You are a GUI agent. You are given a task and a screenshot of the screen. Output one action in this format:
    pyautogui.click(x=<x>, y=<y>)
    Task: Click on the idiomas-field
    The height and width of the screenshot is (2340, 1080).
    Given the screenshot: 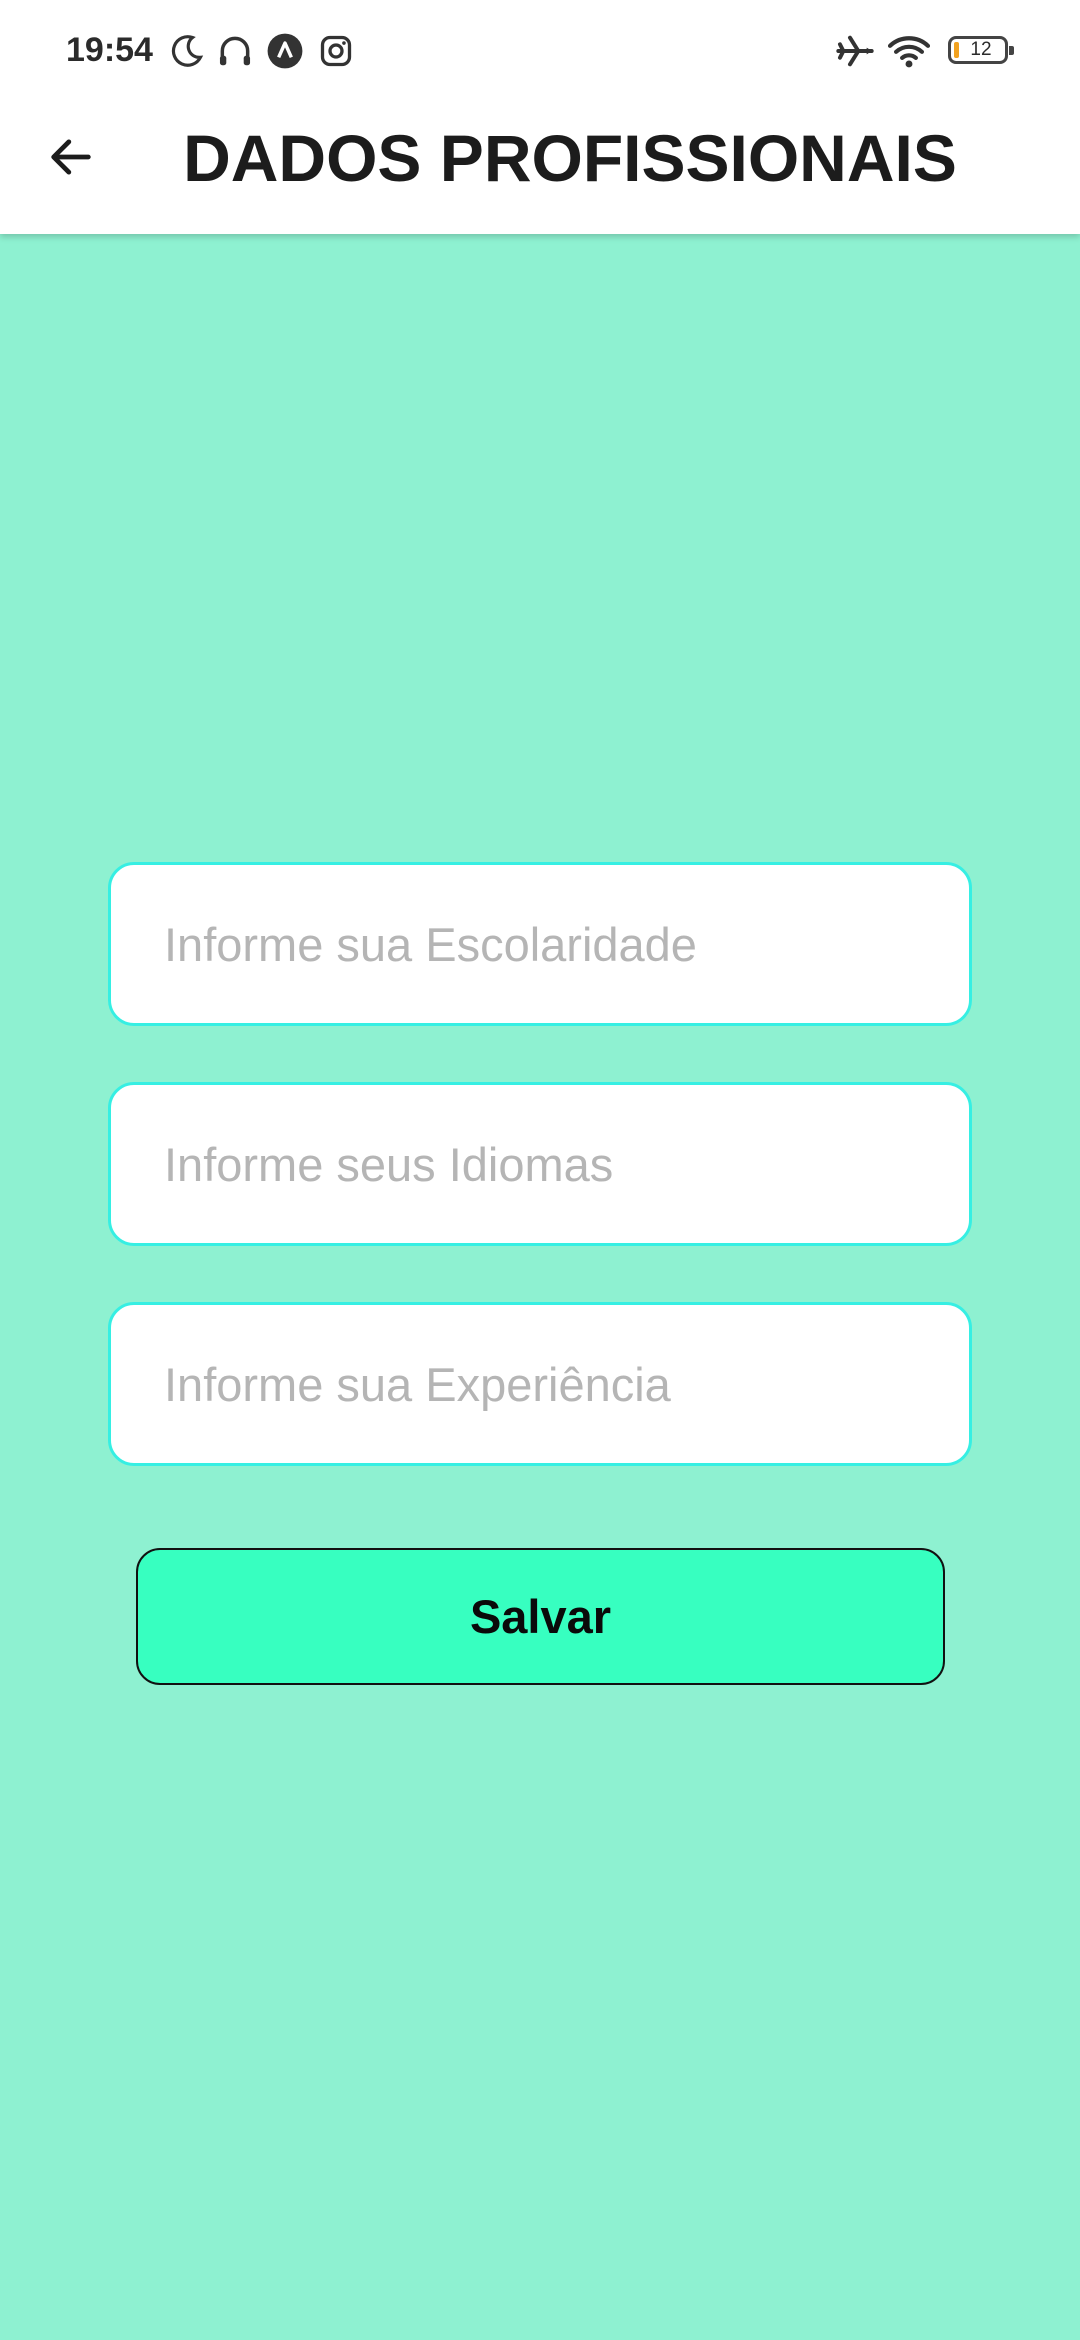 What is the action you would take?
    pyautogui.click(x=540, y=1164)
    